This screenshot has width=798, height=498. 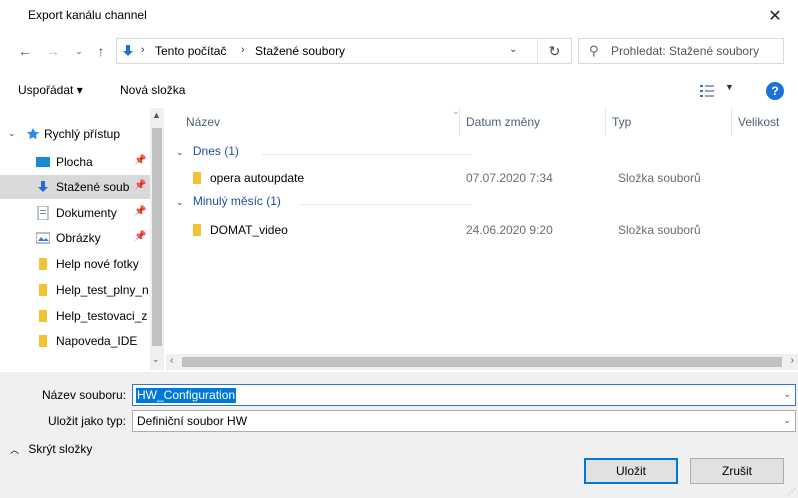 What do you see at coordinates (792, 491) in the screenshot?
I see `resize-grip-icon: ⋰` at bounding box center [792, 491].